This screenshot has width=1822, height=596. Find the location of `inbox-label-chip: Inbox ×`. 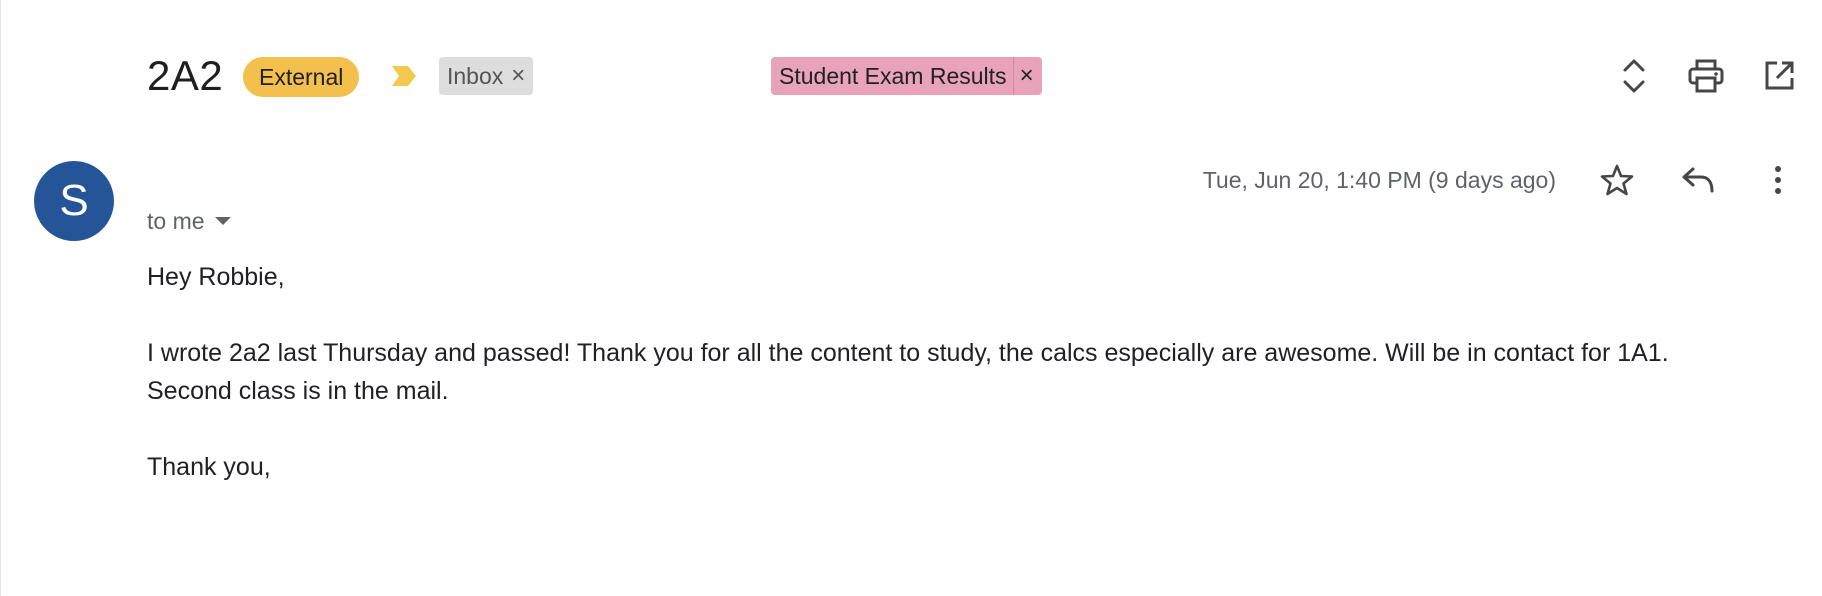

inbox-label-chip: Inbox × is located at coordinates (486, 76).